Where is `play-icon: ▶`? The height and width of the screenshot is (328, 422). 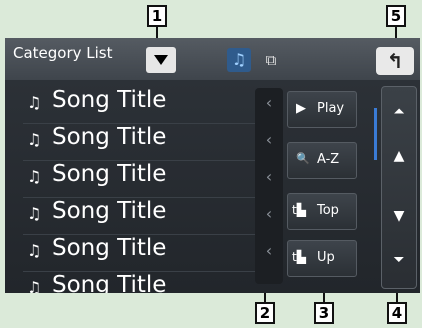 play-icon: ▶ is located at coordinates (301, 108).